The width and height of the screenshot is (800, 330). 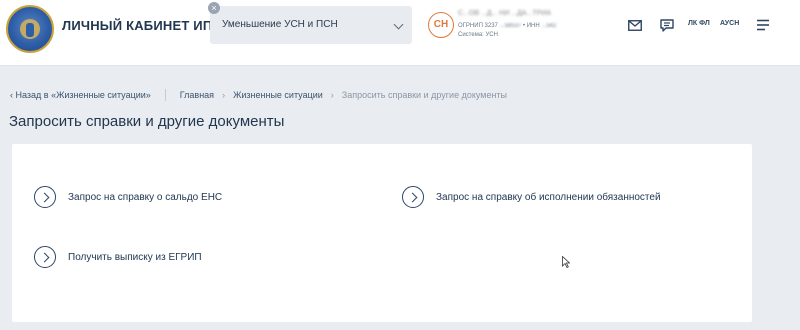 I want to click on close-icon: ×, so click(x=214, y=8).